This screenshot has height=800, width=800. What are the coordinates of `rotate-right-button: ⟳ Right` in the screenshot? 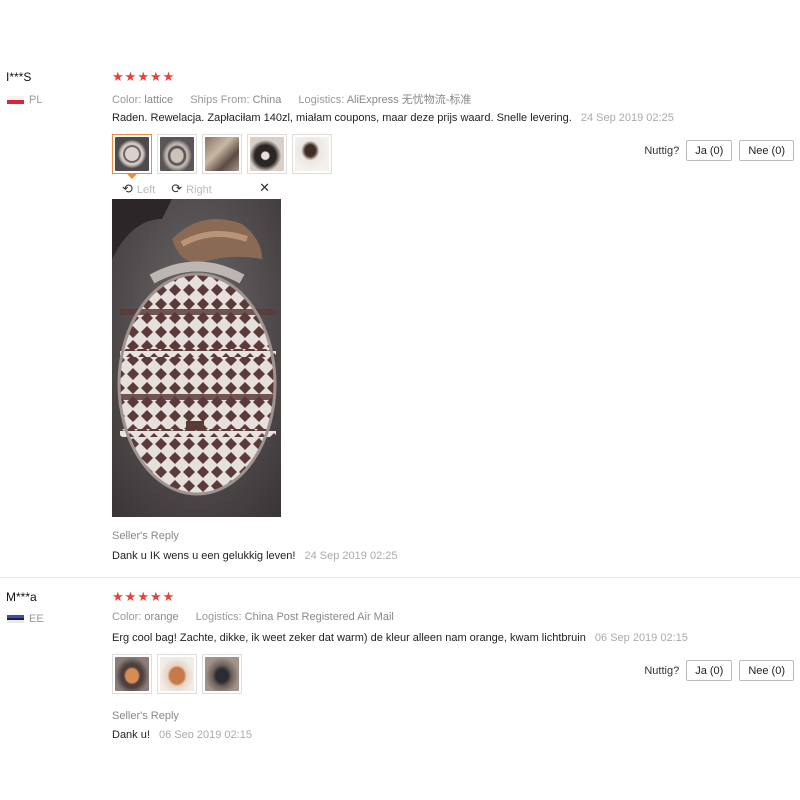 It's located at (191, 189).